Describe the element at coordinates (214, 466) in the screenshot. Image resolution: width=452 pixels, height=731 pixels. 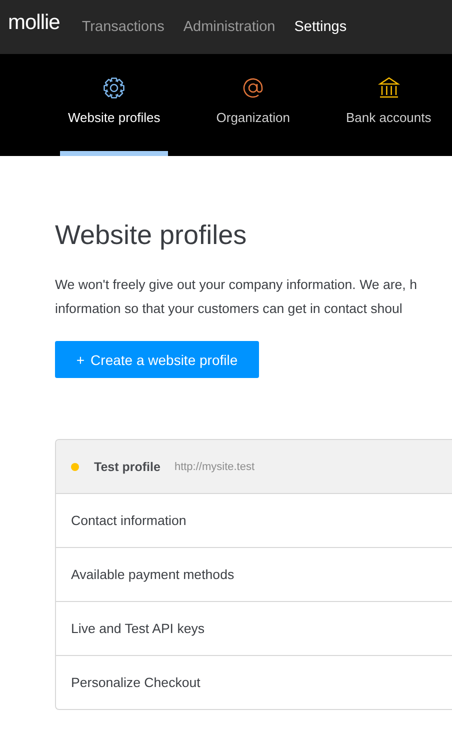
I see `profile-url: http://mysite.test` at that location.